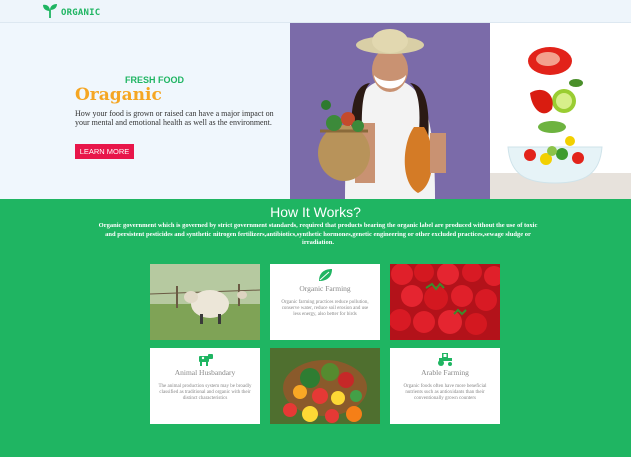  Describe the element at coordinates (315, 212) in the screenshot. I see `section-title: How It Works?` at that location.